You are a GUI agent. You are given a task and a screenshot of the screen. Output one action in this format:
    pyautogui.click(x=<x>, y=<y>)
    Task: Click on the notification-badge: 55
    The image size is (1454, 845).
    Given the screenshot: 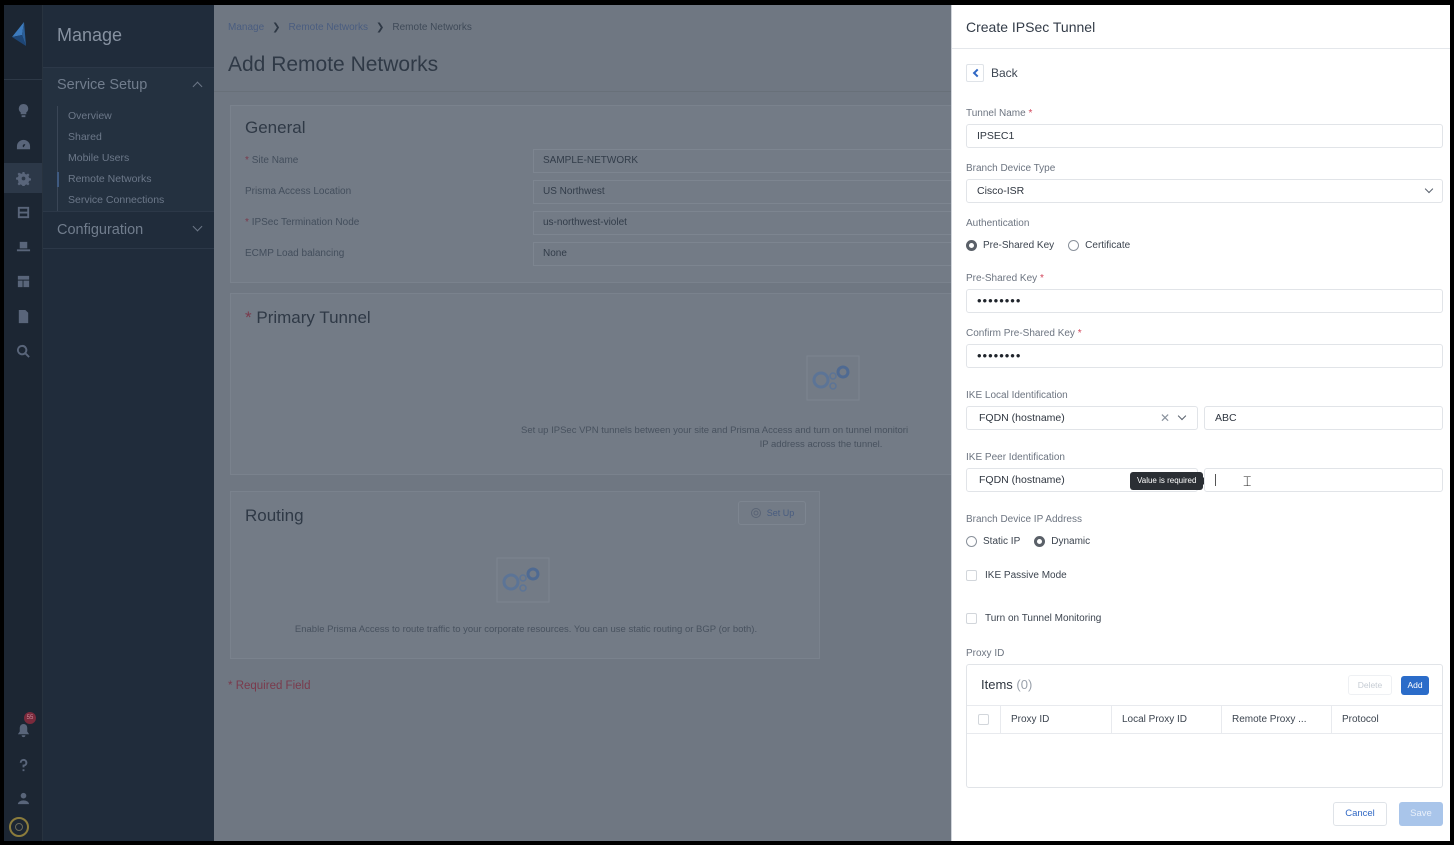 What is the action you would take?
    pyautogui.click(x=30, y=718)
    